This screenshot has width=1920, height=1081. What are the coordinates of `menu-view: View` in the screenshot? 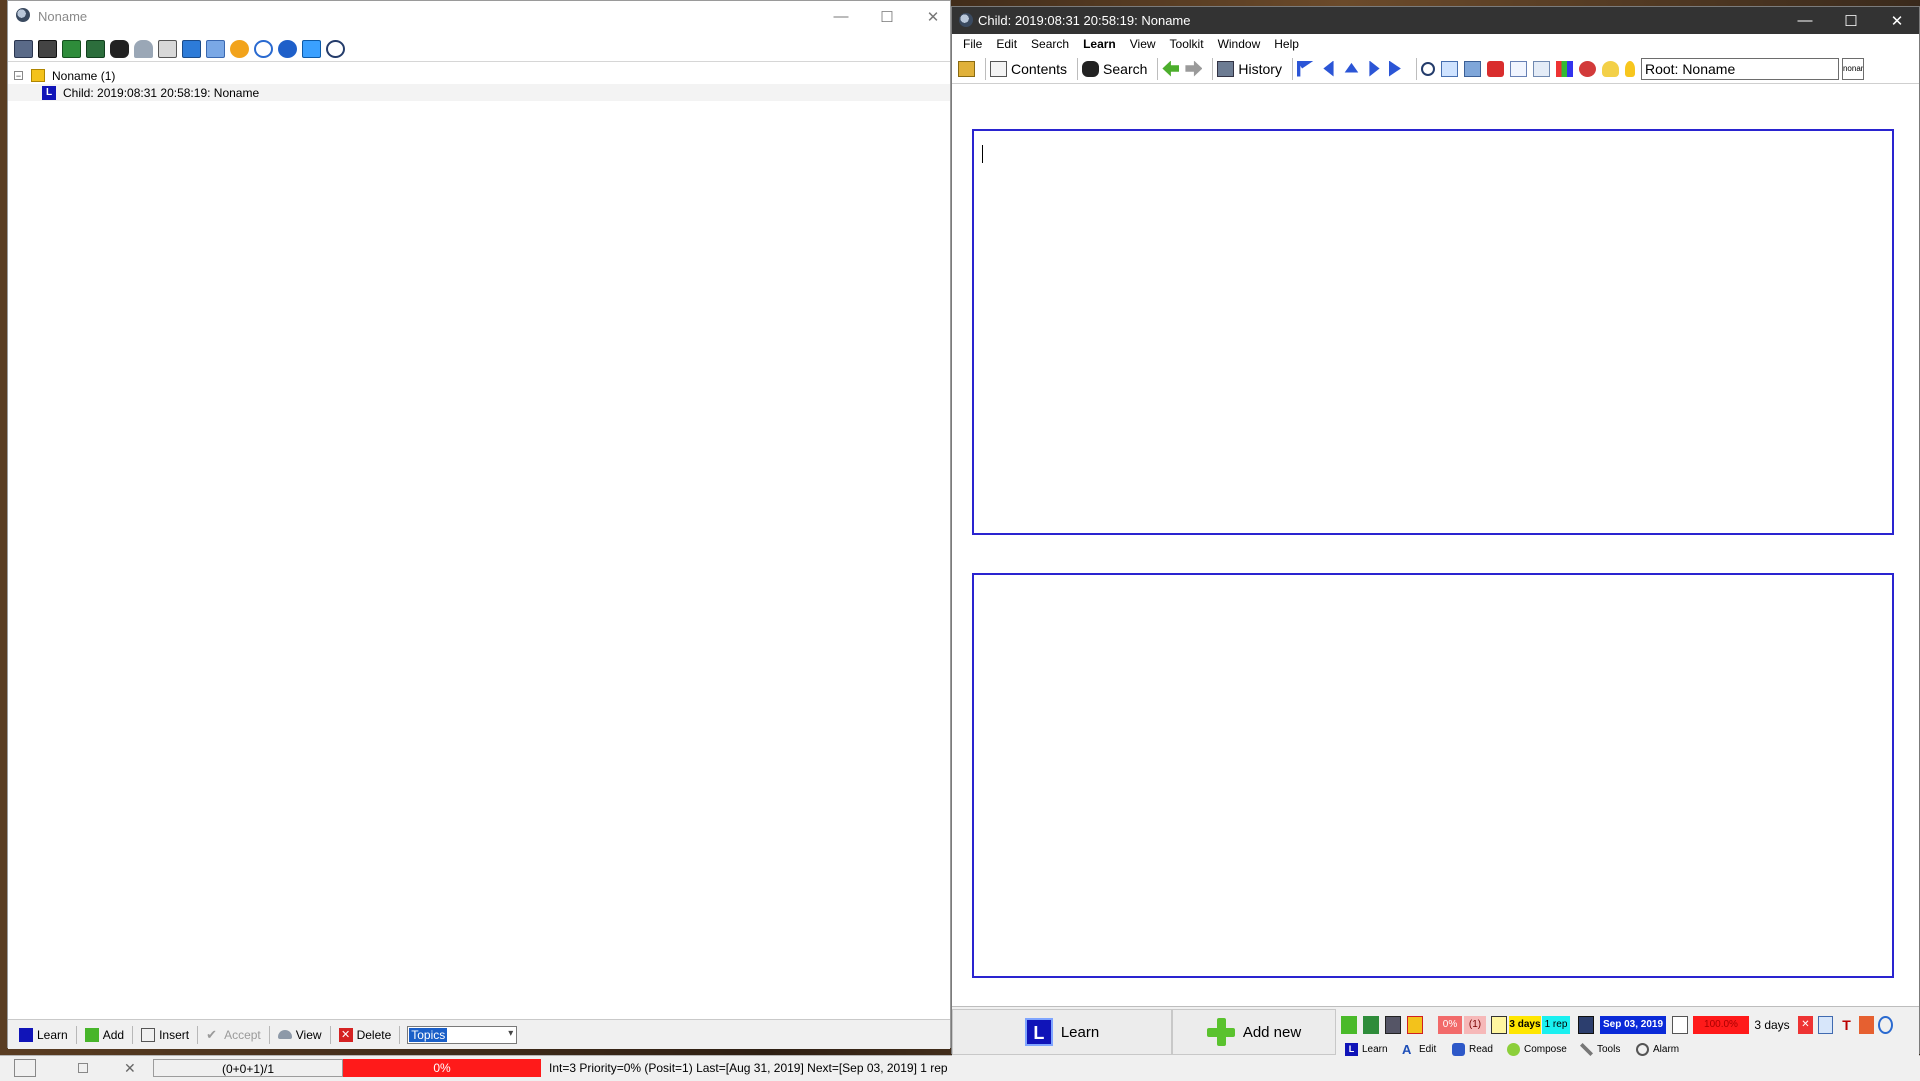 It's located at (1143, 44).